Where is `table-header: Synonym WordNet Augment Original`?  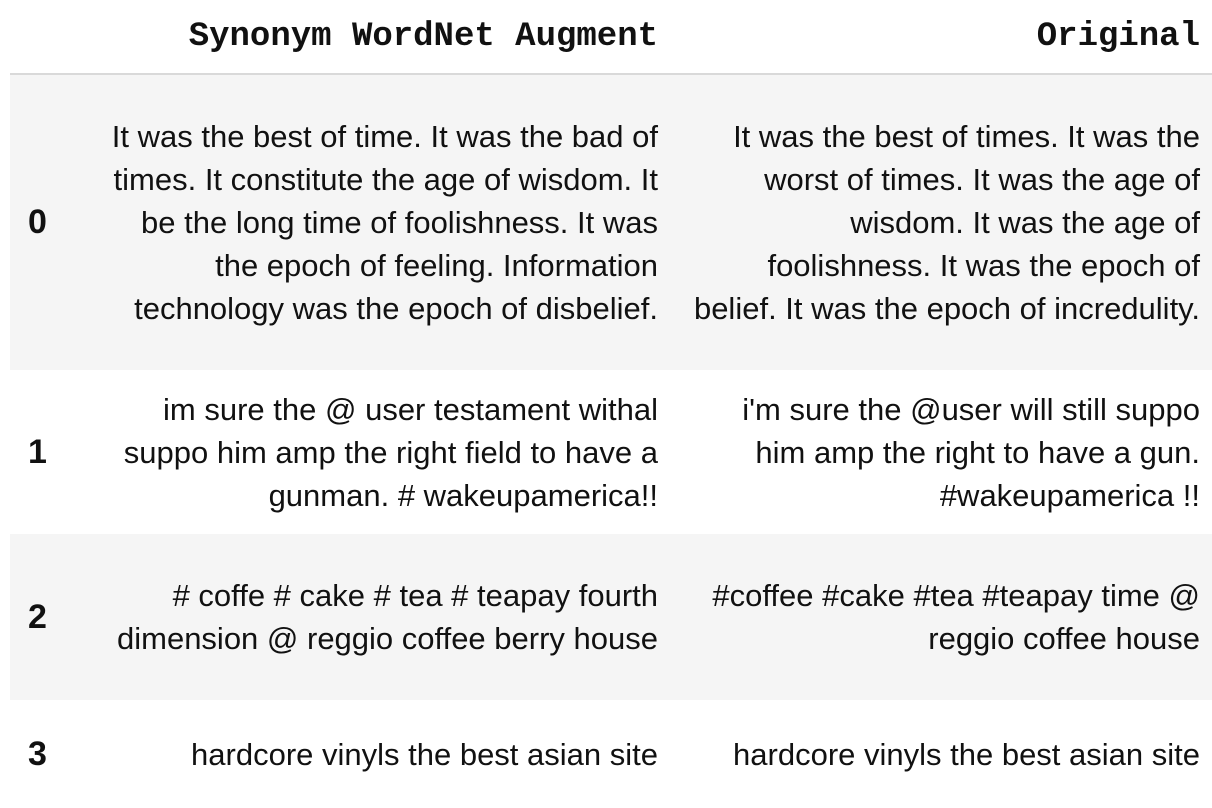
table-header: Synonym WordNet Augment Original is located at coordinates (606, 37).